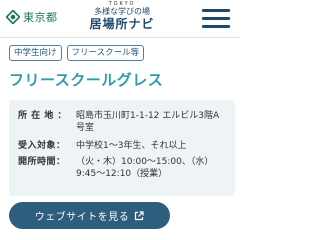  Describe the element at coordinates (82, 217) in the screenshot. I see `website-button-label: ウェブサイトを見る` at that location.